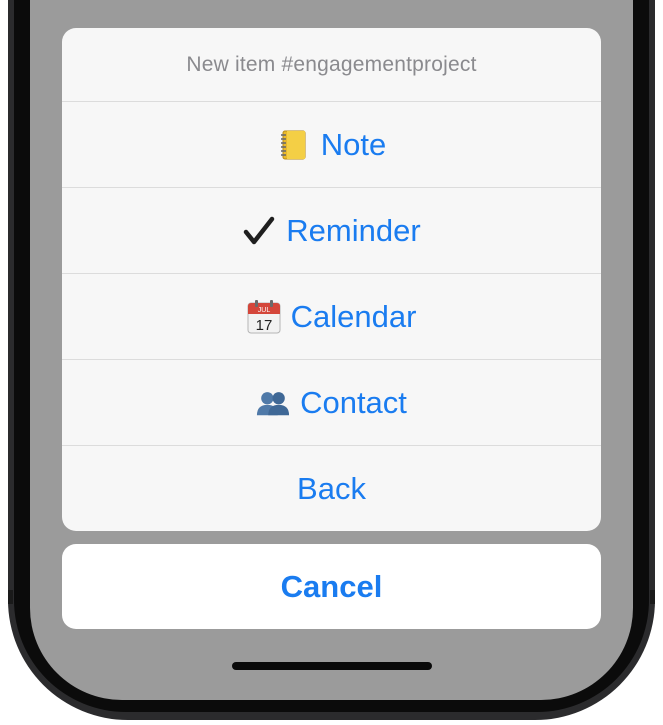 The image size is (663, 725). I want to click on contact-action-button: Contact, so click(331, 403).